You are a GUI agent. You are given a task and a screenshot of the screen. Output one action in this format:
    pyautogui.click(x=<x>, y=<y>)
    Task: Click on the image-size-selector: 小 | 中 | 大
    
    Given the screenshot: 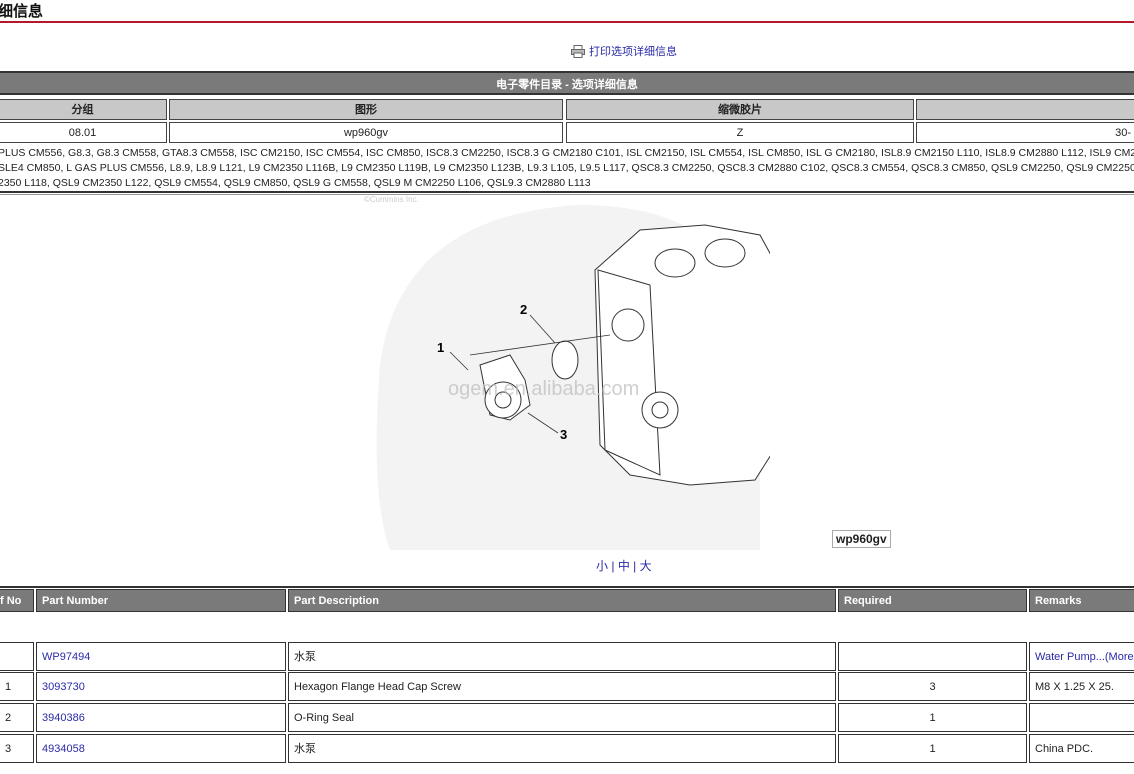 What is the action you would take?
    pyautogui.click(x=624, y=566)
    